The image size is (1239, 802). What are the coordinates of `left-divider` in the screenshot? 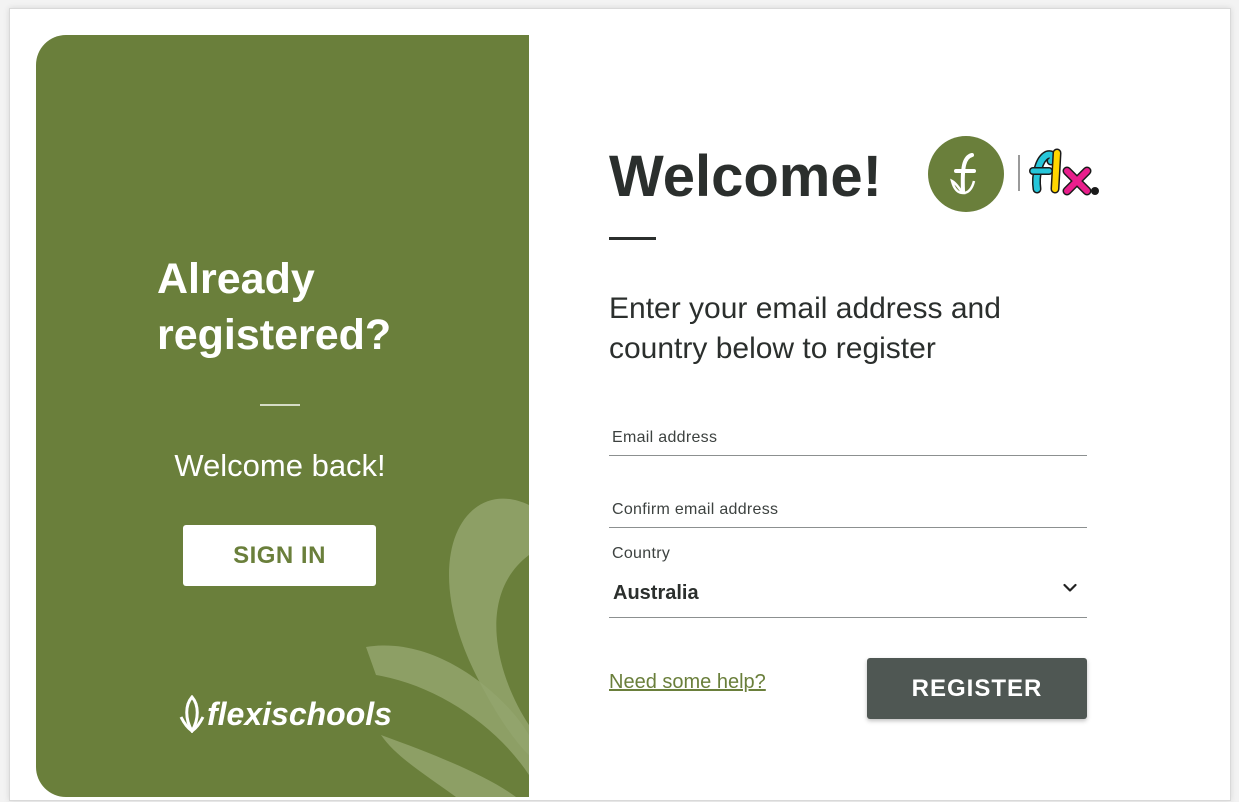 It's located at (280, 405).